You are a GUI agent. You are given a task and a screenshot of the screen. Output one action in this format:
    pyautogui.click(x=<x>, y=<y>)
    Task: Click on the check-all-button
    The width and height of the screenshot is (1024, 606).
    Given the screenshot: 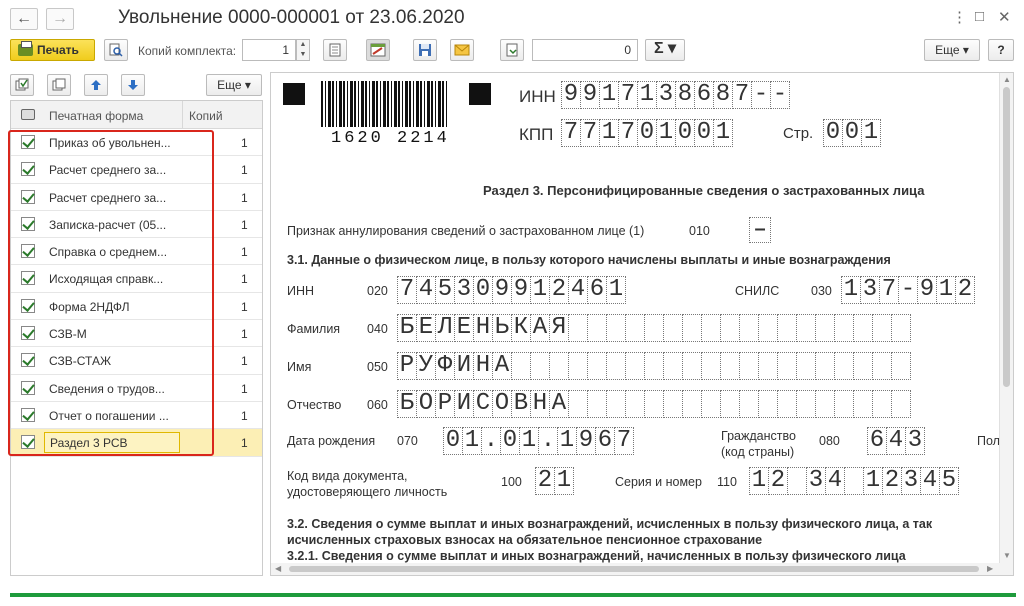 What is the action you would take?
    pyautogui.click(x=22, y=85)
    